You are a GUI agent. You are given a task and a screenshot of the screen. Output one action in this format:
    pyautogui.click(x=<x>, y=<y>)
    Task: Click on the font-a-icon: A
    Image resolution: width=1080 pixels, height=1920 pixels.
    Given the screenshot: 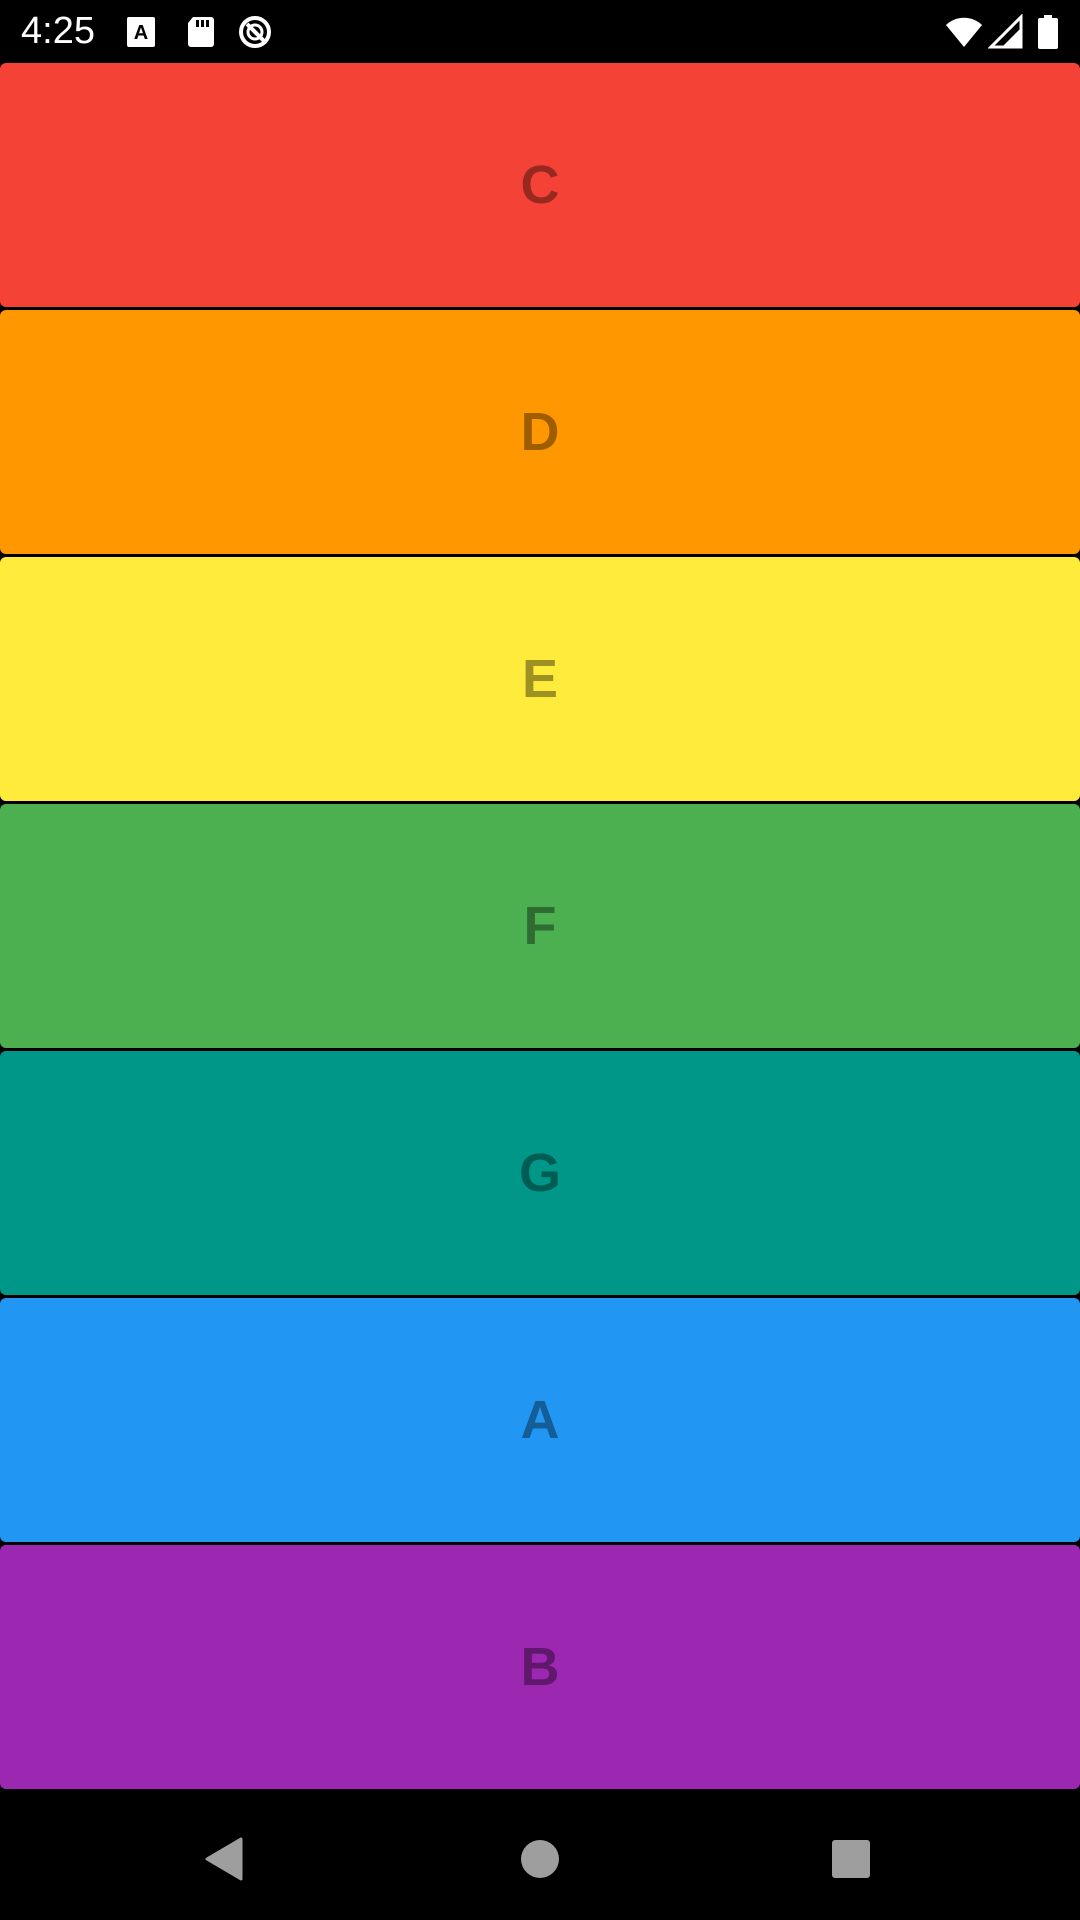 What is the action you would take?
    pyautogui.click(x=141, y=32)
    